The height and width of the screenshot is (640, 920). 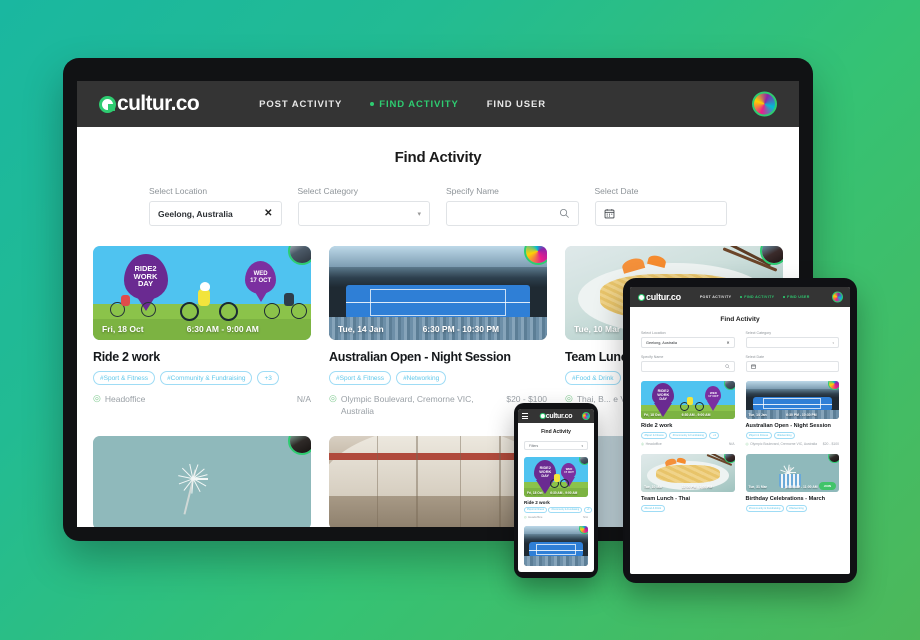 I want to click on card-time: 6:30 PM - 10:30 PM, so click(x=461, y=329).